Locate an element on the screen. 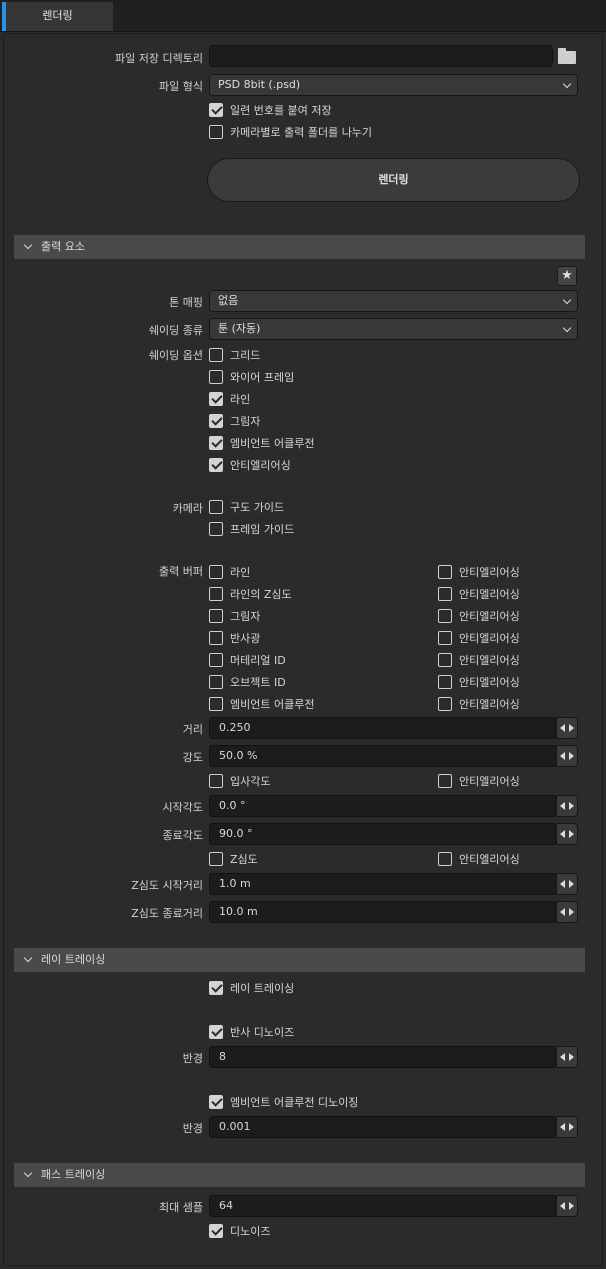 The width and height of the screenshot is (606, 1269). intensity-input: 50.0 % is located at coordinates (383, 756).